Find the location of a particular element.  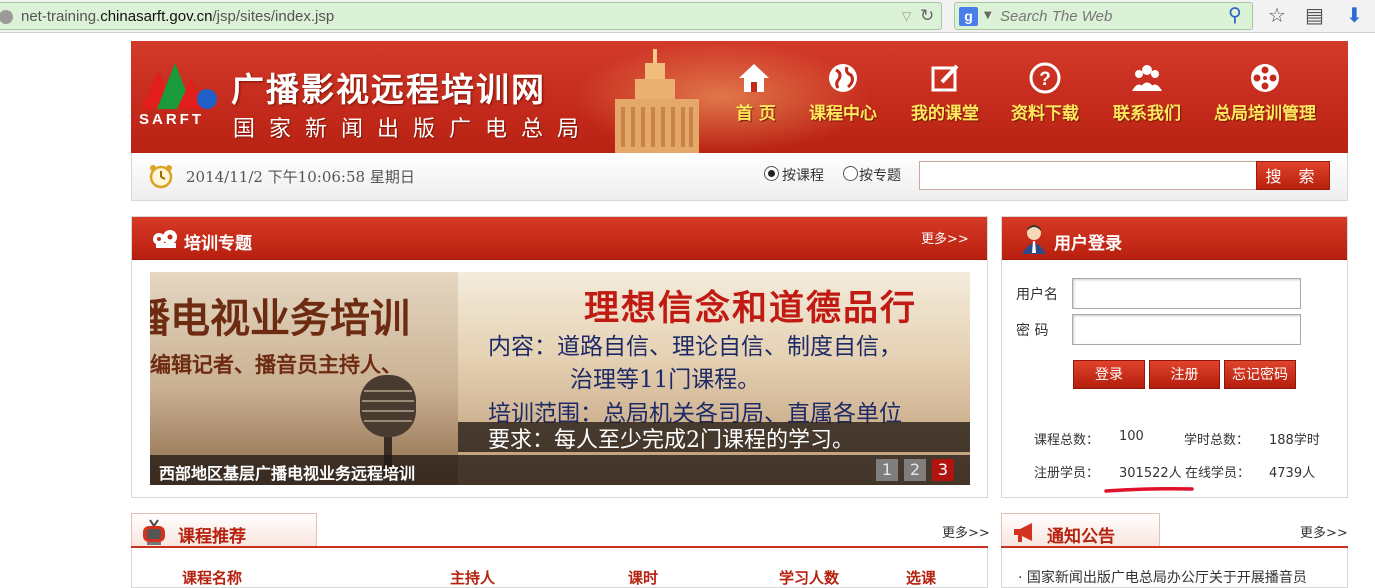

registered-count-value: 301522人 is located at coordinates (1150, 473).